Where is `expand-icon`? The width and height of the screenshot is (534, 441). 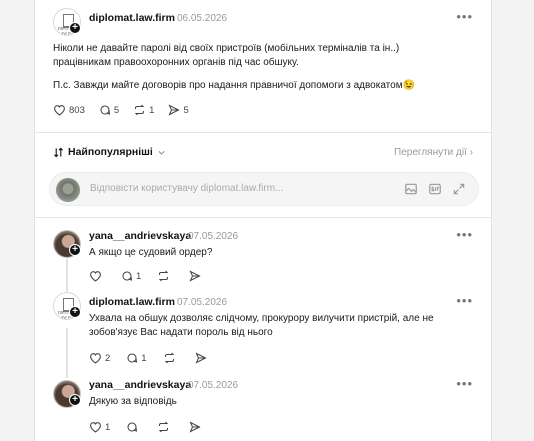
expand-icon is located at coordinates (459, 189).